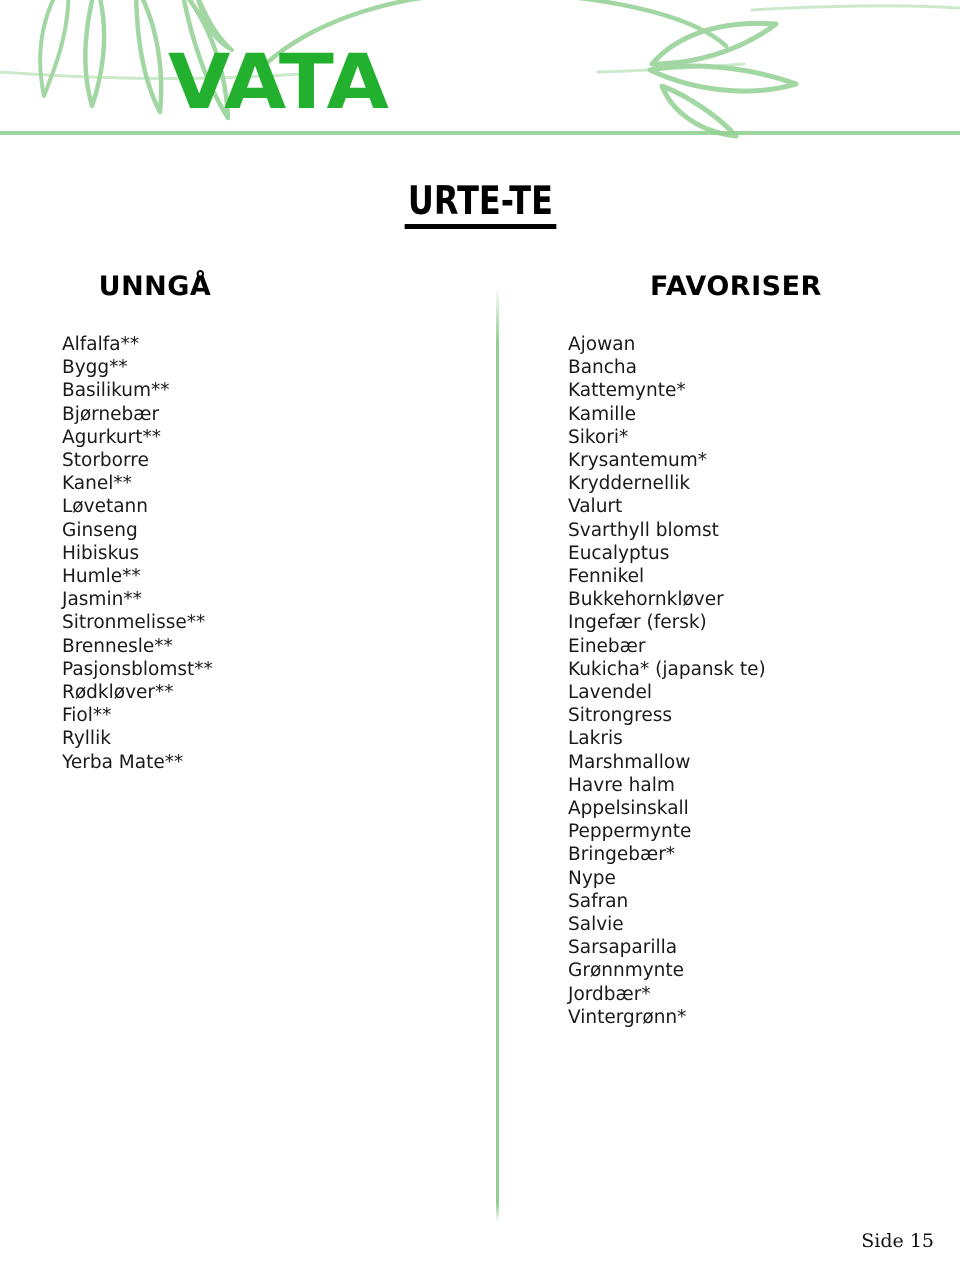 The height and width of the screenshot is (1266, 960). What do you see at coordinates (602, 344) in the screenshot?
I see `list-item: Ajowan` at bounding box center [602, 344].